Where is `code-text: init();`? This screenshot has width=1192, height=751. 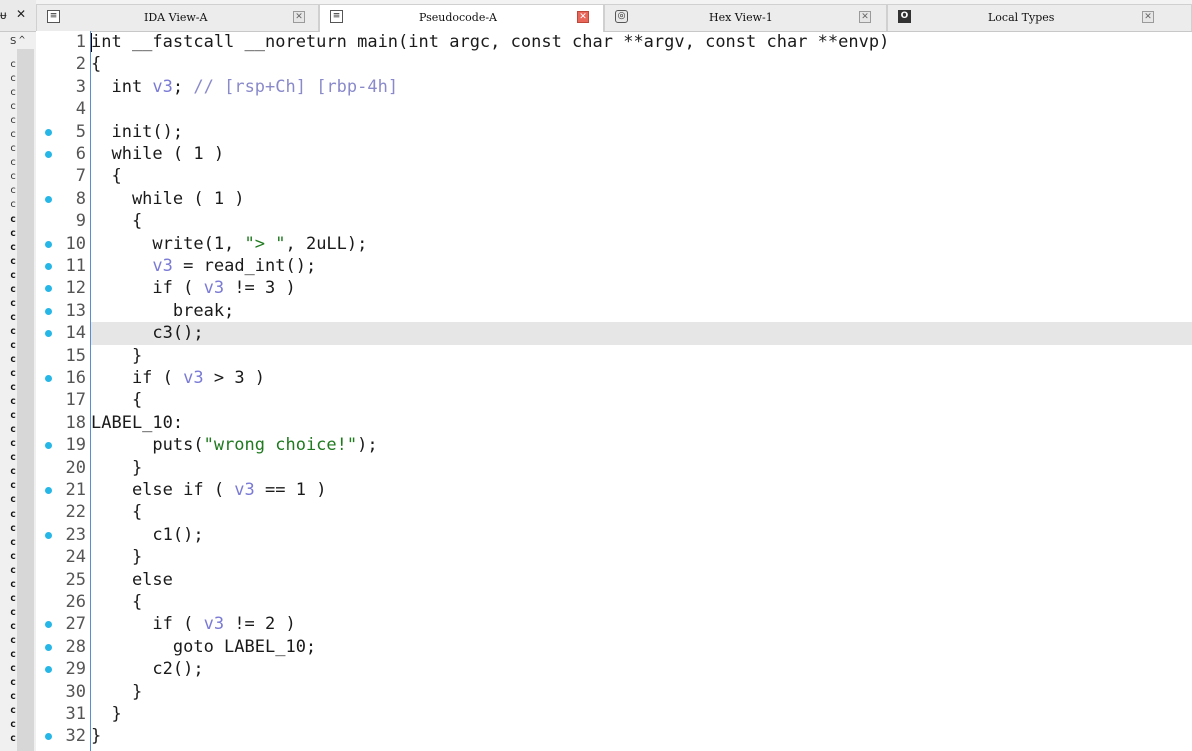 code-text: init(); is located at coordinates (641, 132).